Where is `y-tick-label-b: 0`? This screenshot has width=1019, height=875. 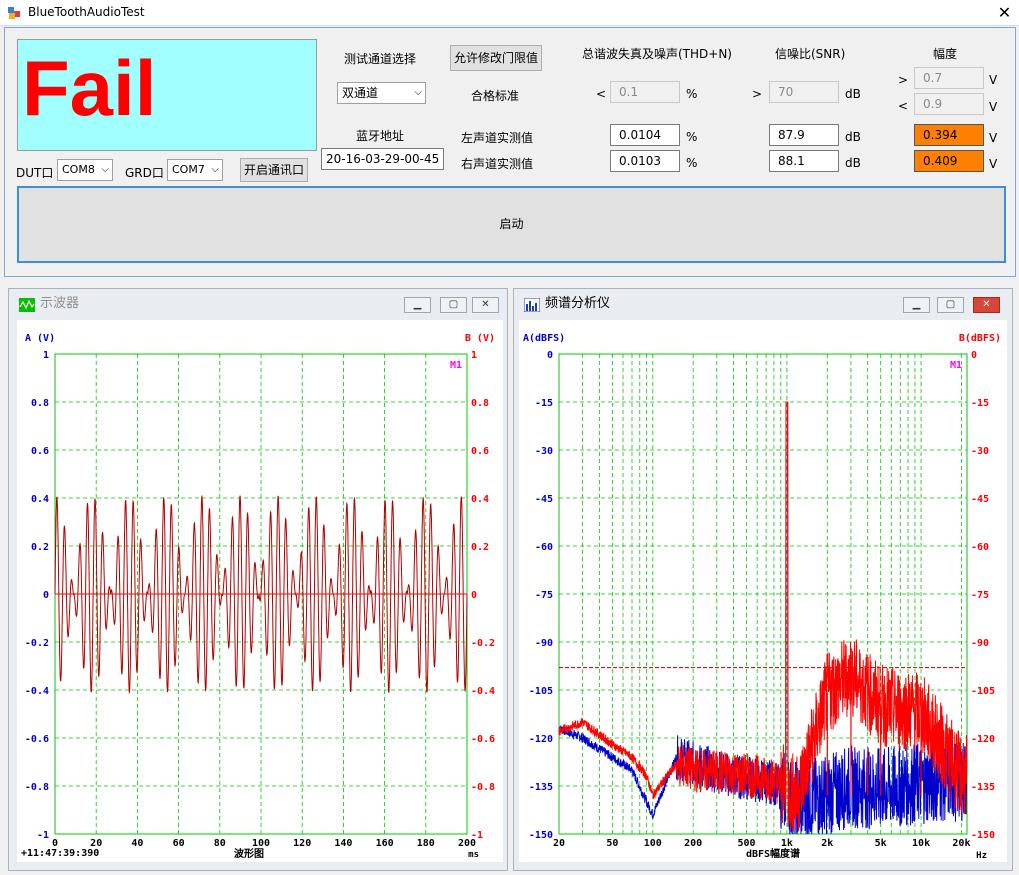
y-tick-label-b: 0 is located at coordinates (974, 355).